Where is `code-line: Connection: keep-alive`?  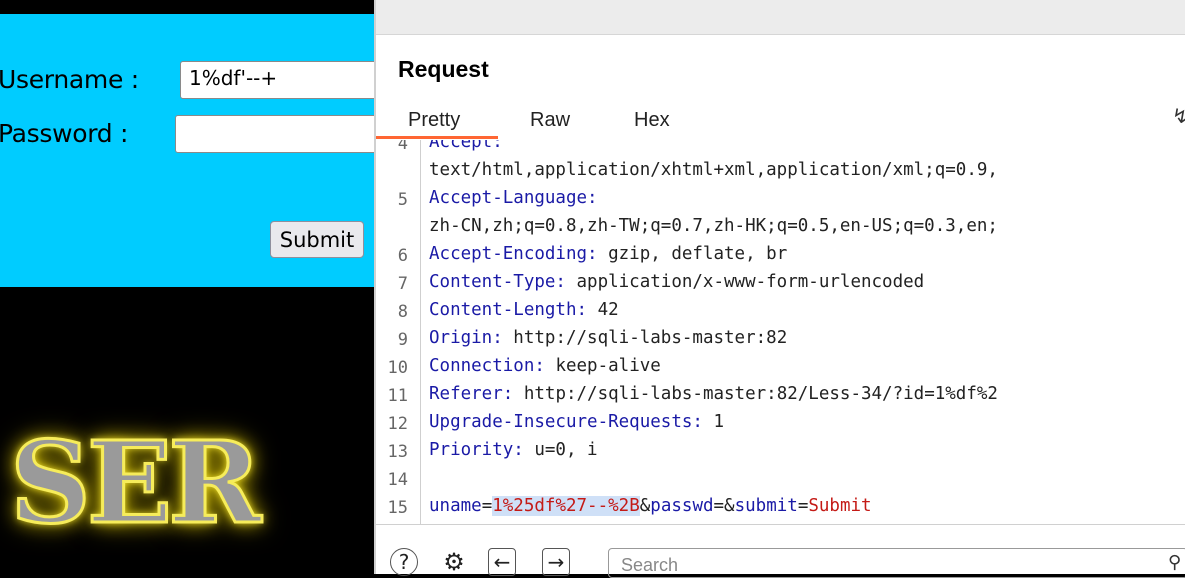 code-line: Connection: keep-alive is located at coordinates (545, 366).